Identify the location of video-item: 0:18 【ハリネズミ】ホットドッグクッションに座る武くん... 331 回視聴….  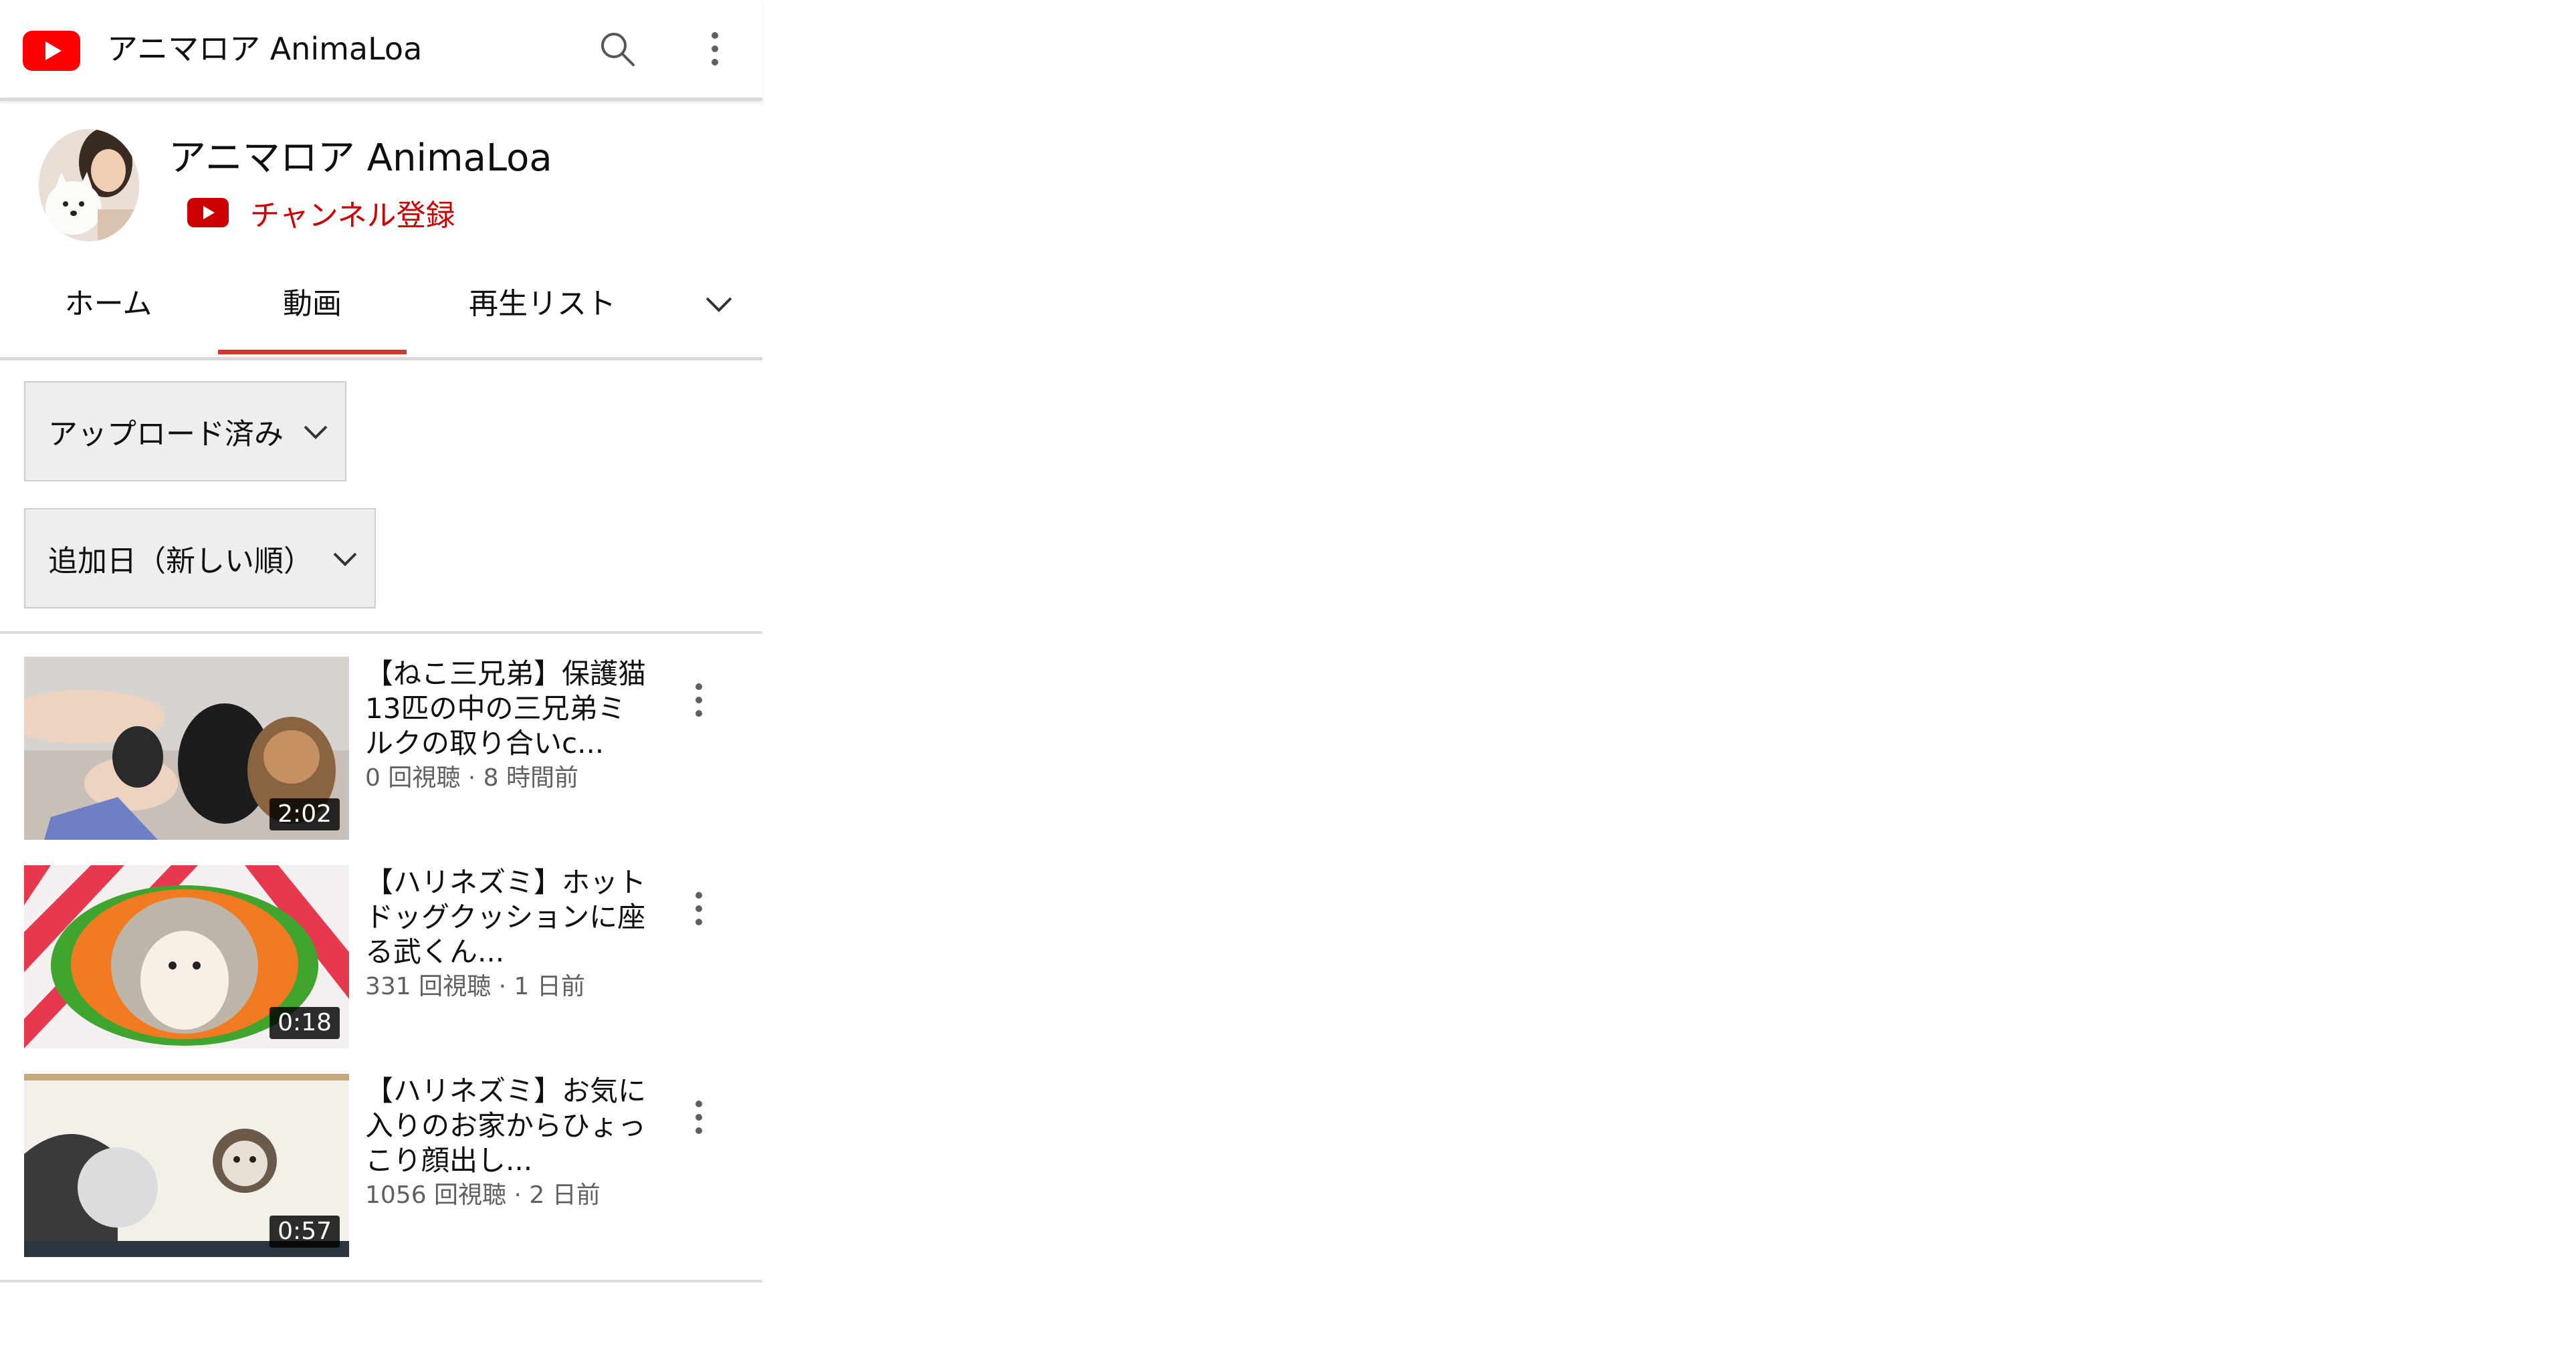
(381, 958).